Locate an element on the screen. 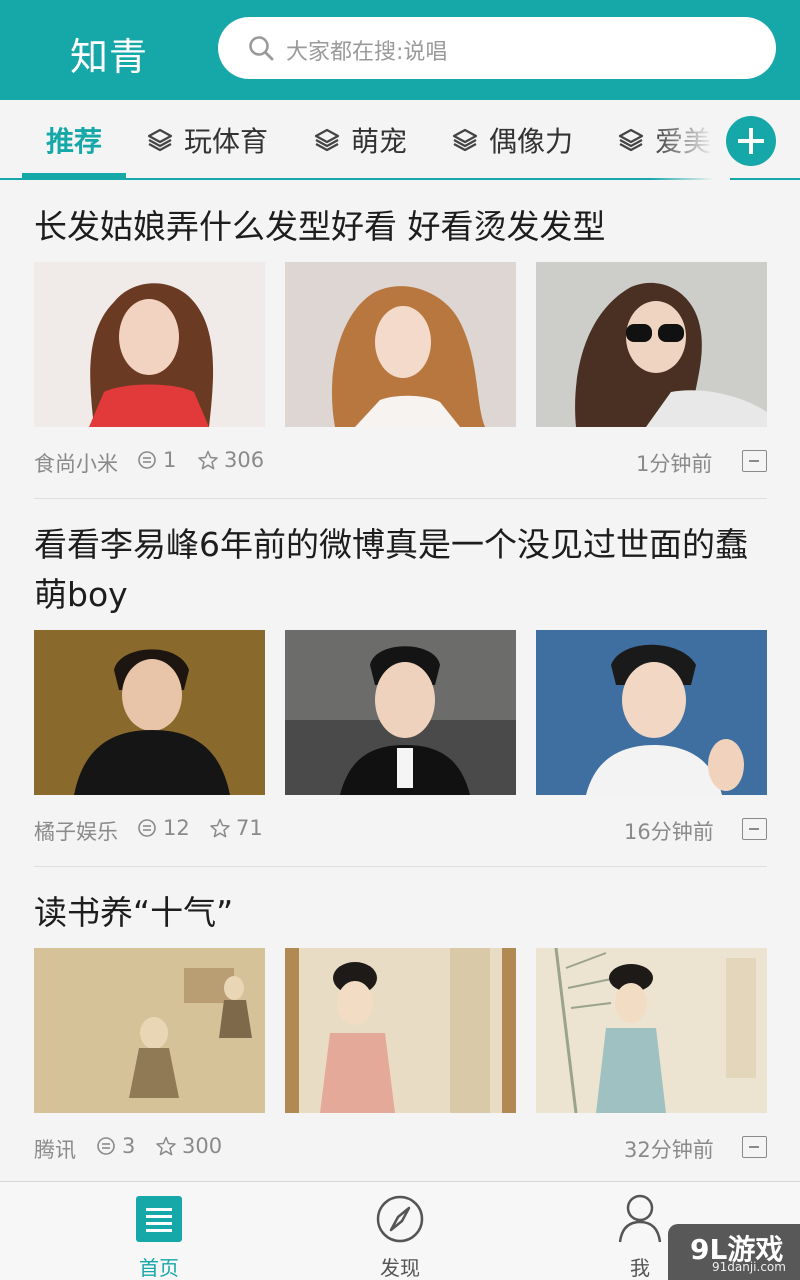  comment-count: 12 is located at coordinates (163, 828).